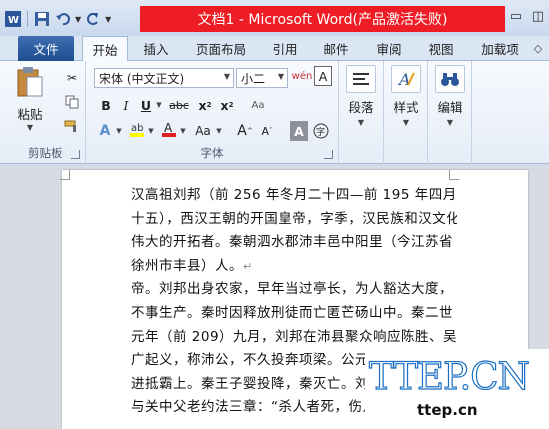 Image resolution: width=549 pixels, height=429 pixels. What do you see at coordinates (179, 105) in the screenshot?
I see `strikethrough-button: abc` at bounding box center [179, 105].